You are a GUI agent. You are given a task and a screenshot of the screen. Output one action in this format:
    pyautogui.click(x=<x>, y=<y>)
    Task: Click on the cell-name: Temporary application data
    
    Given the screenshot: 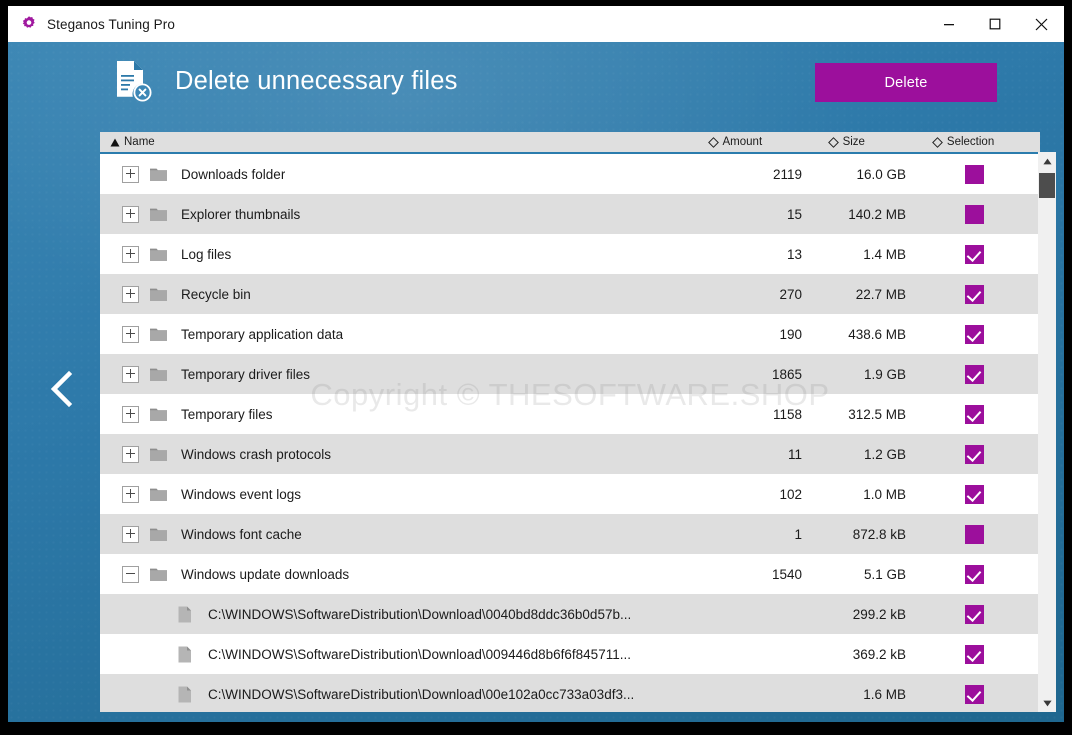 What is the action you would take?
    pyautogui.click(x=402, y=334)
    